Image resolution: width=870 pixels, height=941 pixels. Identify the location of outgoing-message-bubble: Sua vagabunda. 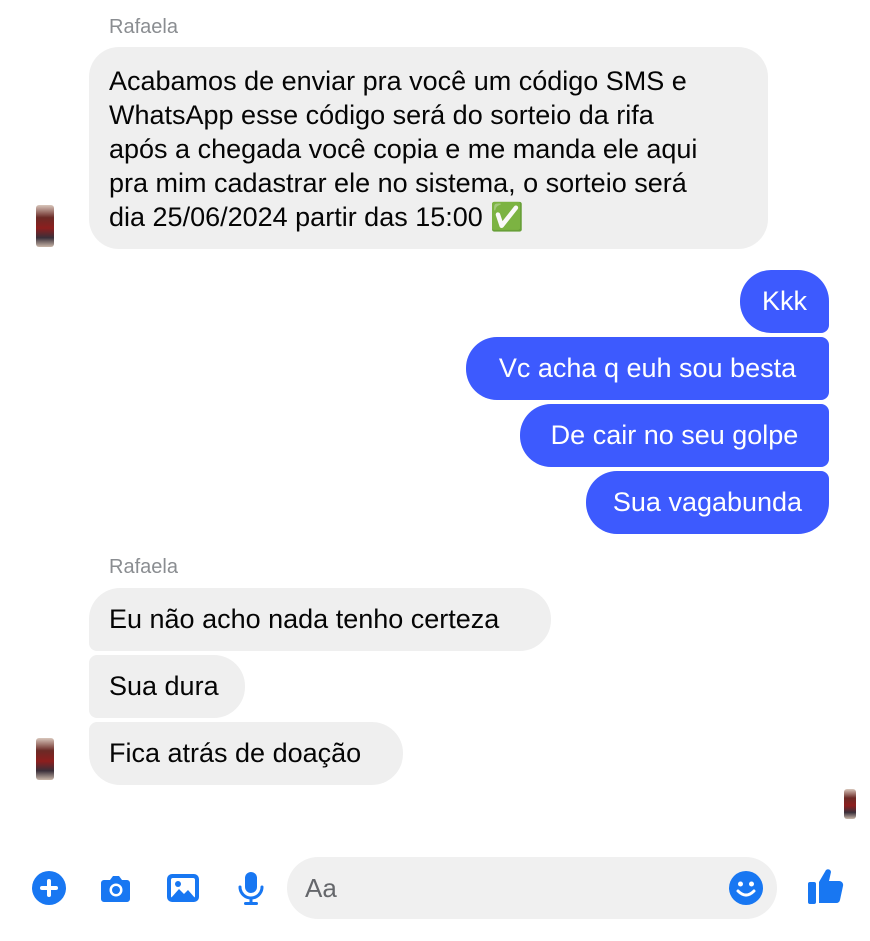
(707, 502).